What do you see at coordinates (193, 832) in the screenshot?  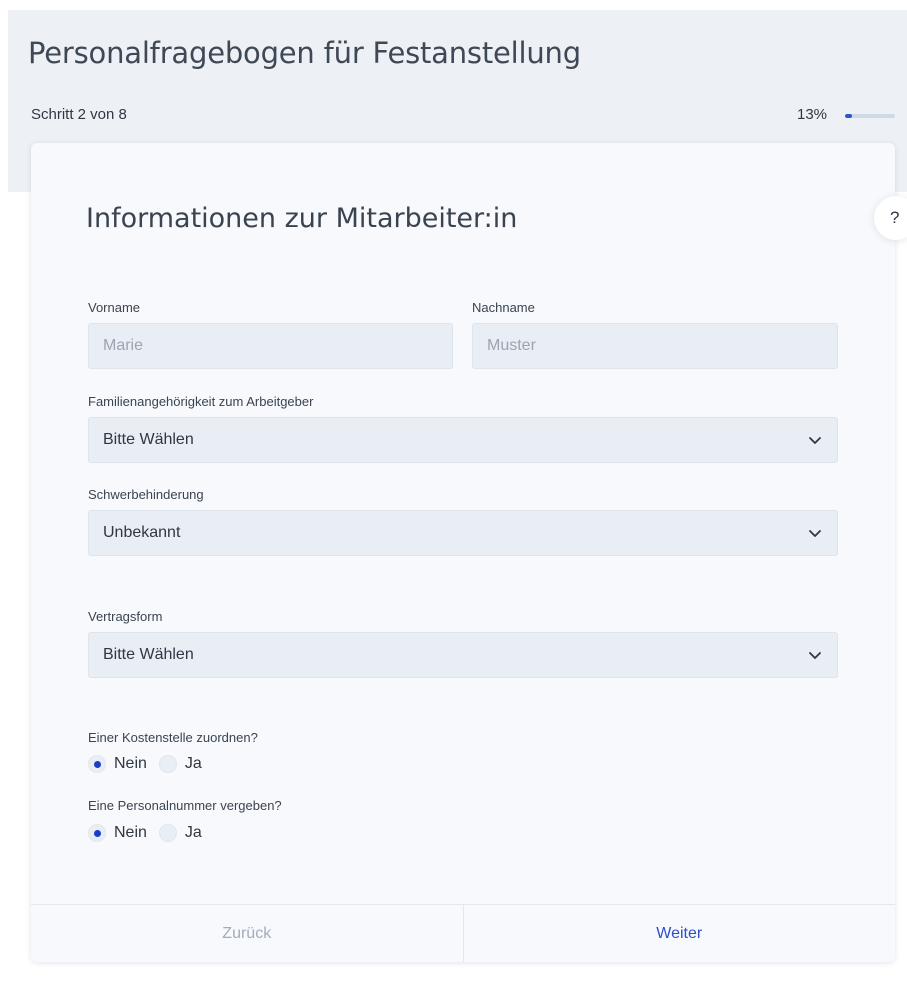 I see `personnel-number-option-yes-label: Ja` at bounding box center [193, 832].